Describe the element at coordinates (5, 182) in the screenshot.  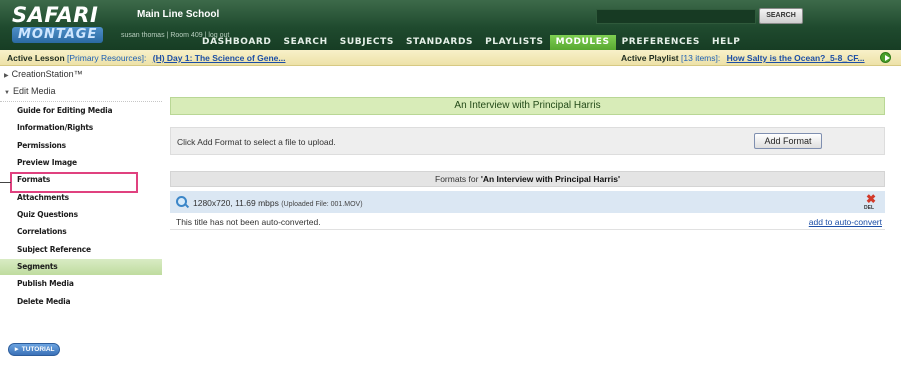
I see `callout-line` at that location.